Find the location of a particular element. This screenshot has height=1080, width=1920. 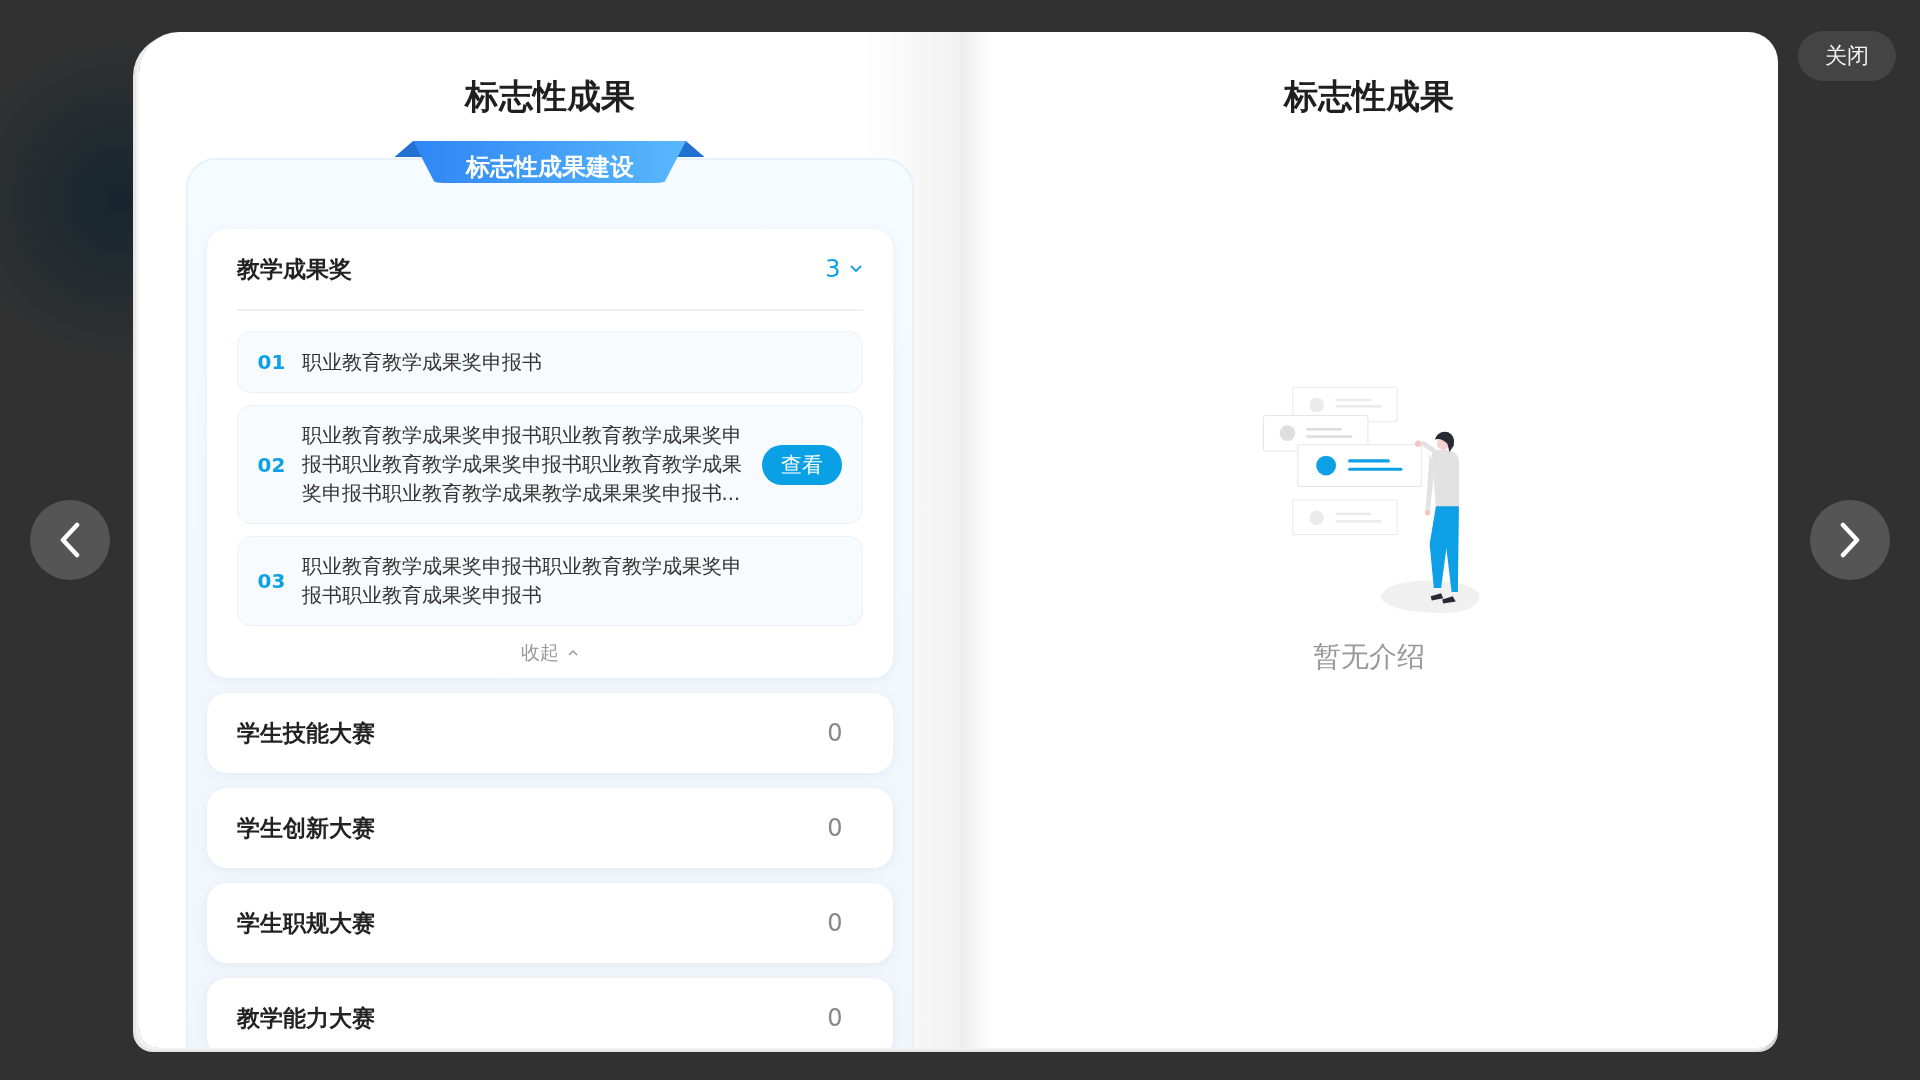

item-text: 职业教育教学成果奖申报书职业教育教学成果奖申报书职业教育成果奖申报书 is located at coordinates (522, 581).